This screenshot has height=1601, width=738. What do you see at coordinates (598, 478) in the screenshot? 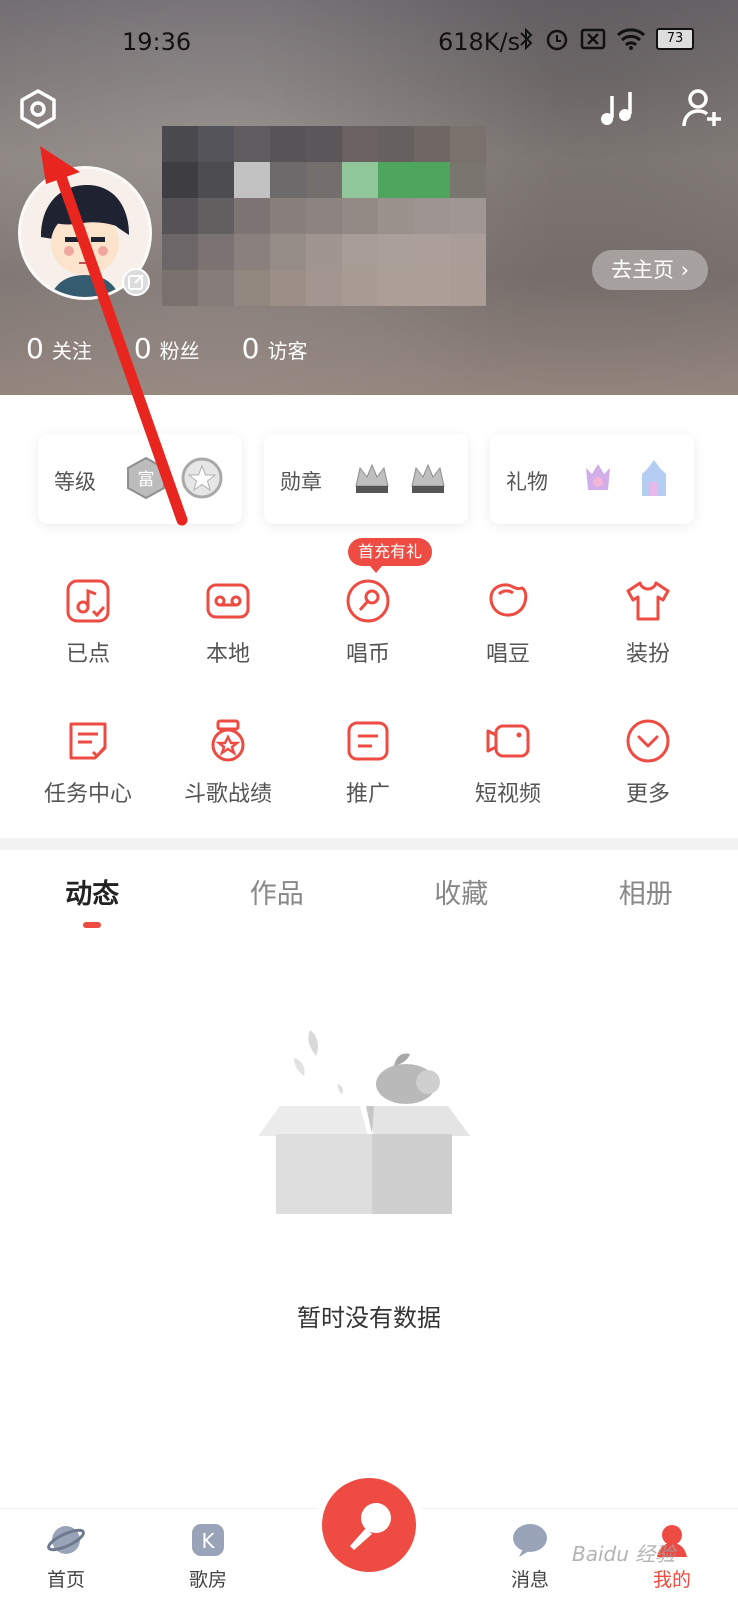
I see `gift-item-icon` at bounding box center [598, 478].